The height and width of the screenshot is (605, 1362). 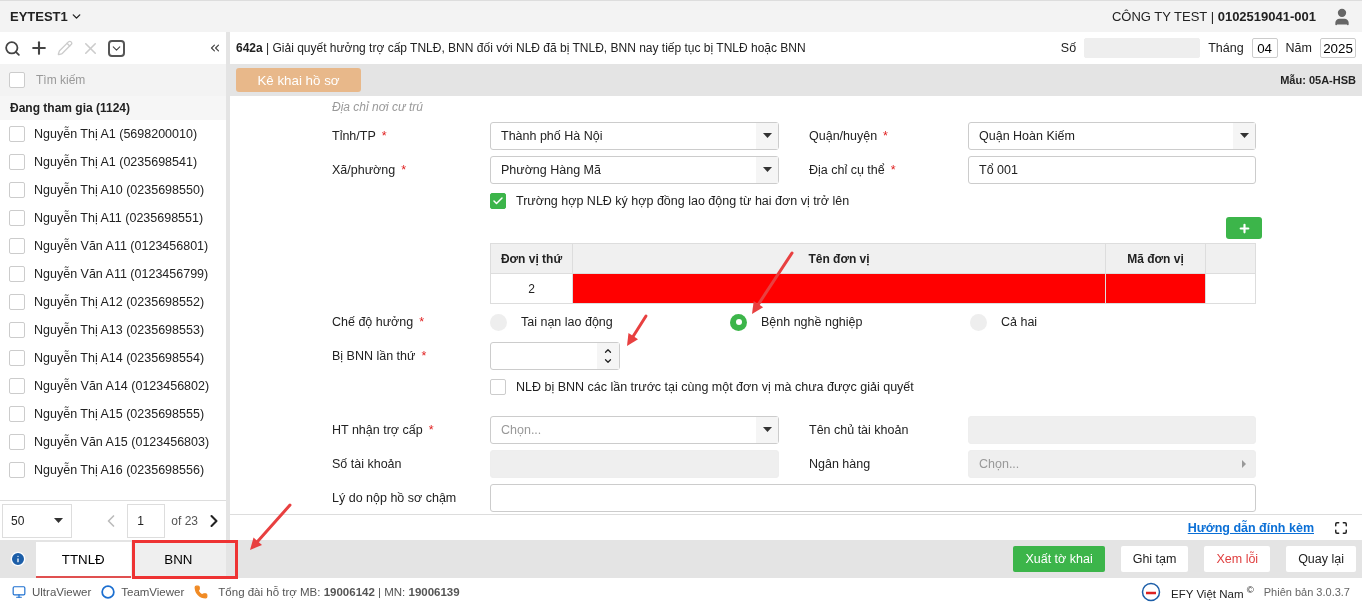 What do you see at coordinates (1068, 48) in the screenshot?
I see `number-label: Số` at bounding box center [1068, 48].